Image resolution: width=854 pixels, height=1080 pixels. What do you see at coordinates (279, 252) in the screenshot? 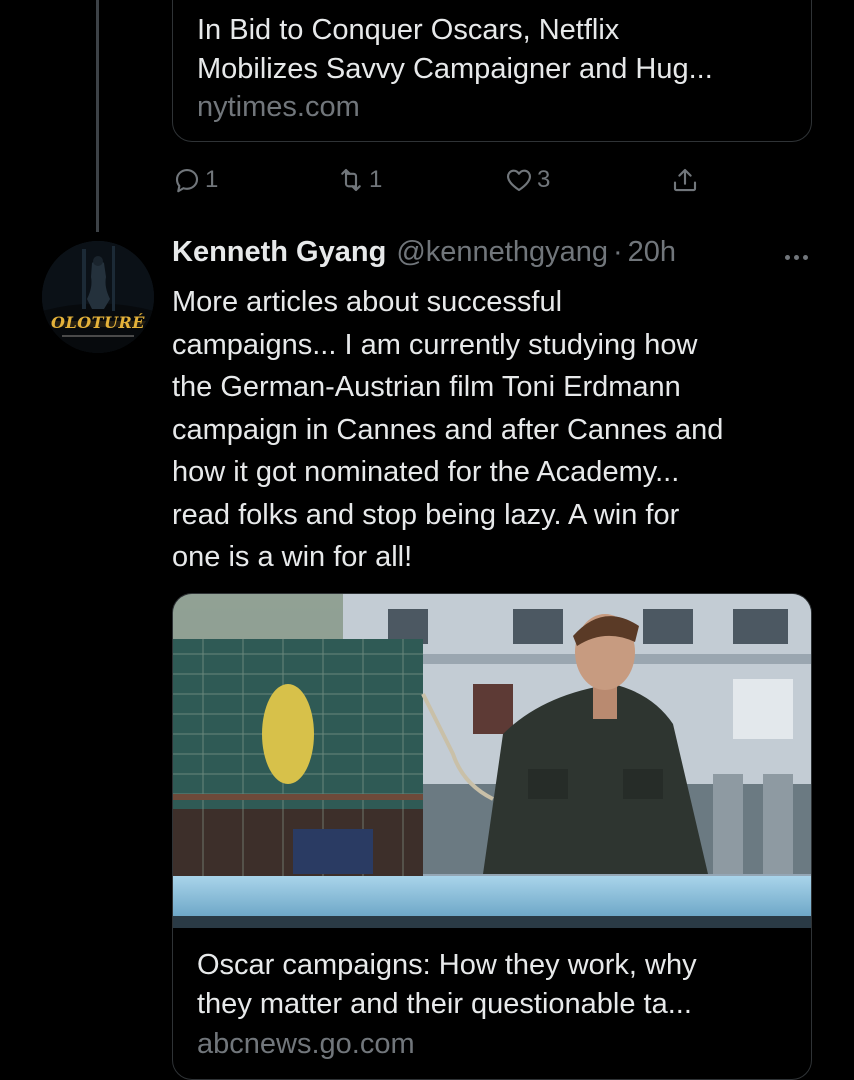
I see `author-name: Kenneth Gyang` at bounding box center [279, 252].